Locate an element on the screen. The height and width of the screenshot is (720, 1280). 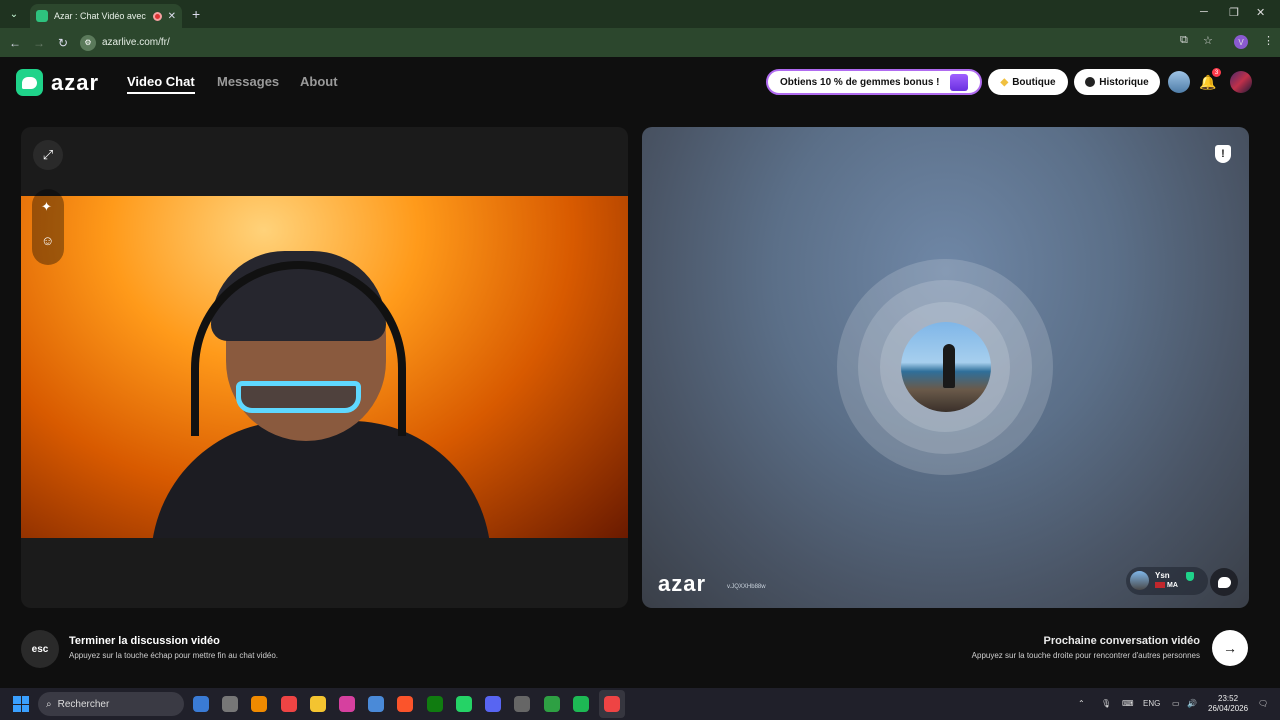
language-indicator: ENG is located at coordinates (1151, 703).